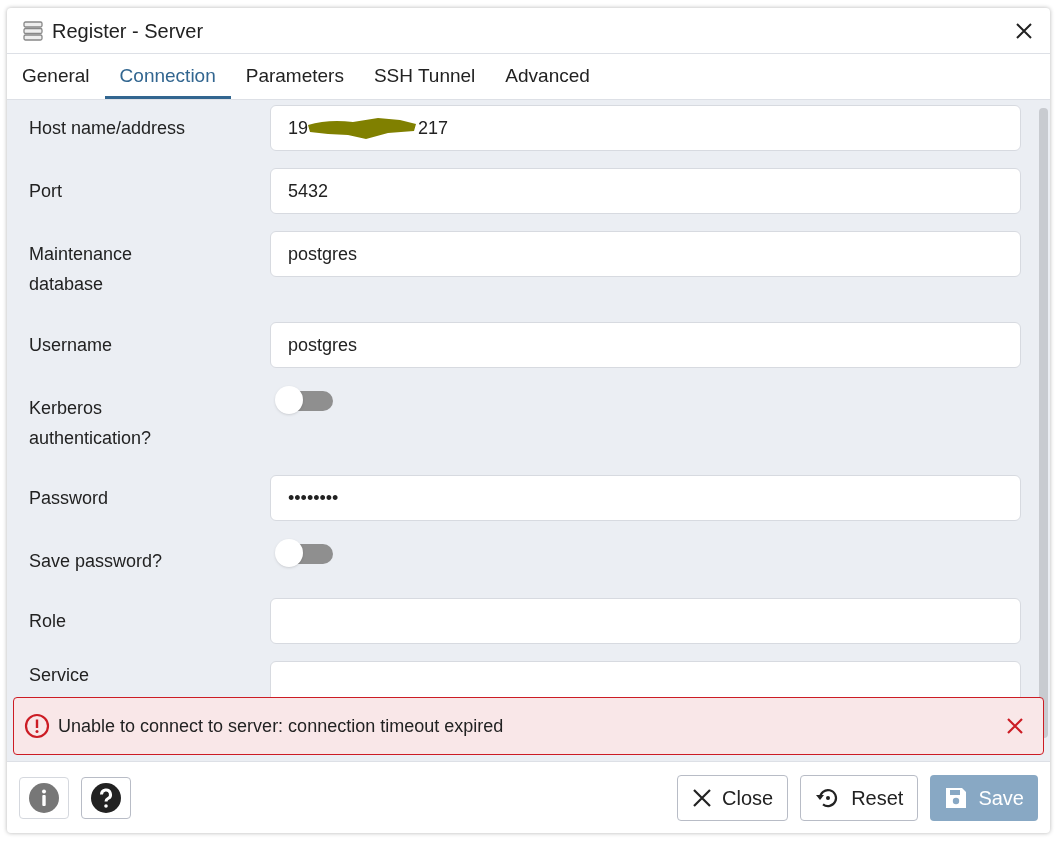  I want to click on window-title: Register - Server, so click(128, 31).